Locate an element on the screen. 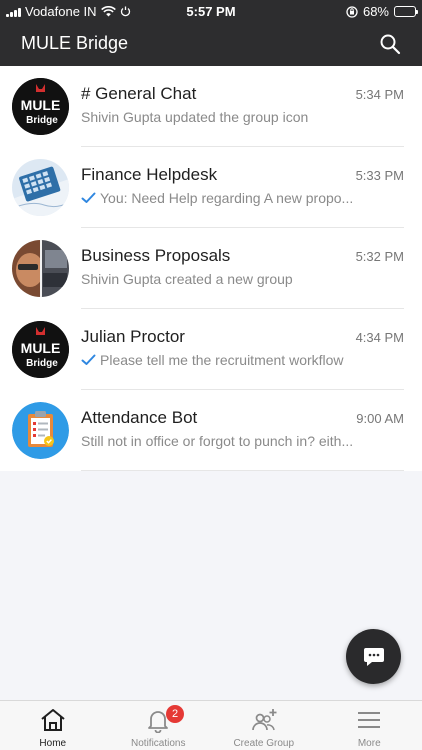  chat-title: Attendance Bot is located at coordinates (139, 417).